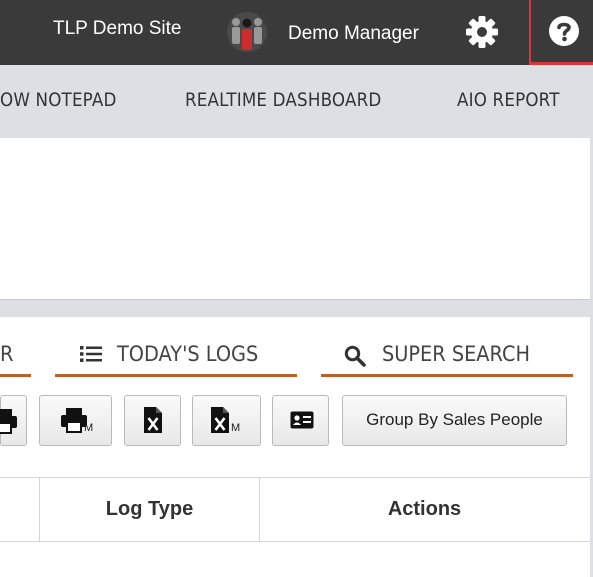  What do you see at coordinates (353, 34) in the screenshot?
I see `user-name: Demo Manager` at bounding box center [353, 34].